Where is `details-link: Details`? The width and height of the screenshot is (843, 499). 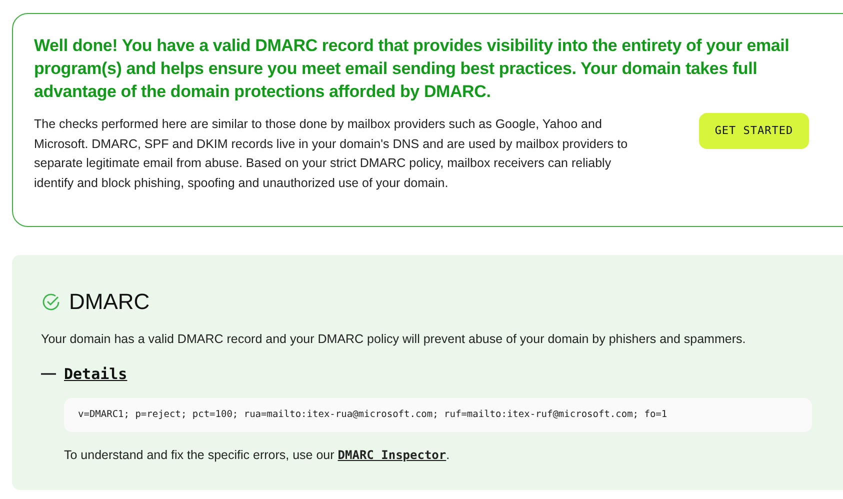 details-link: Details is located at coordinates (96, 374).